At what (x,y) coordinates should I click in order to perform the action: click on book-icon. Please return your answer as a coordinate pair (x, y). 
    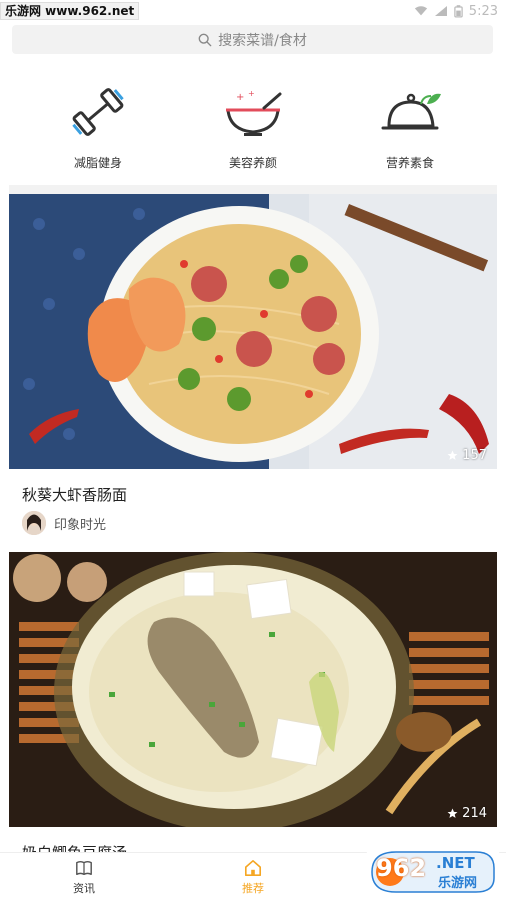
    Looking at the image, I should click on (84, 868).